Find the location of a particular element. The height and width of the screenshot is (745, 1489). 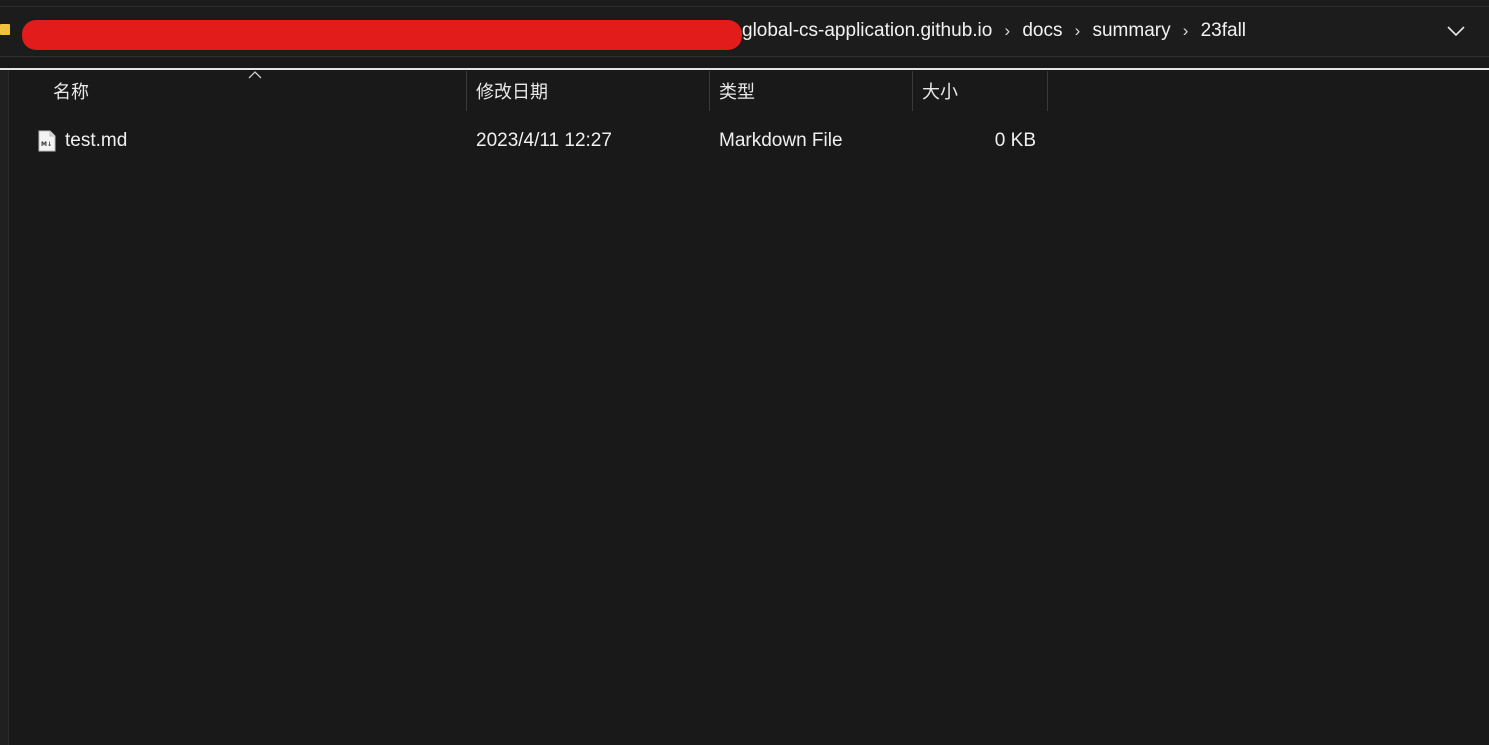

column-divider is located at coordinates (1047, 91).